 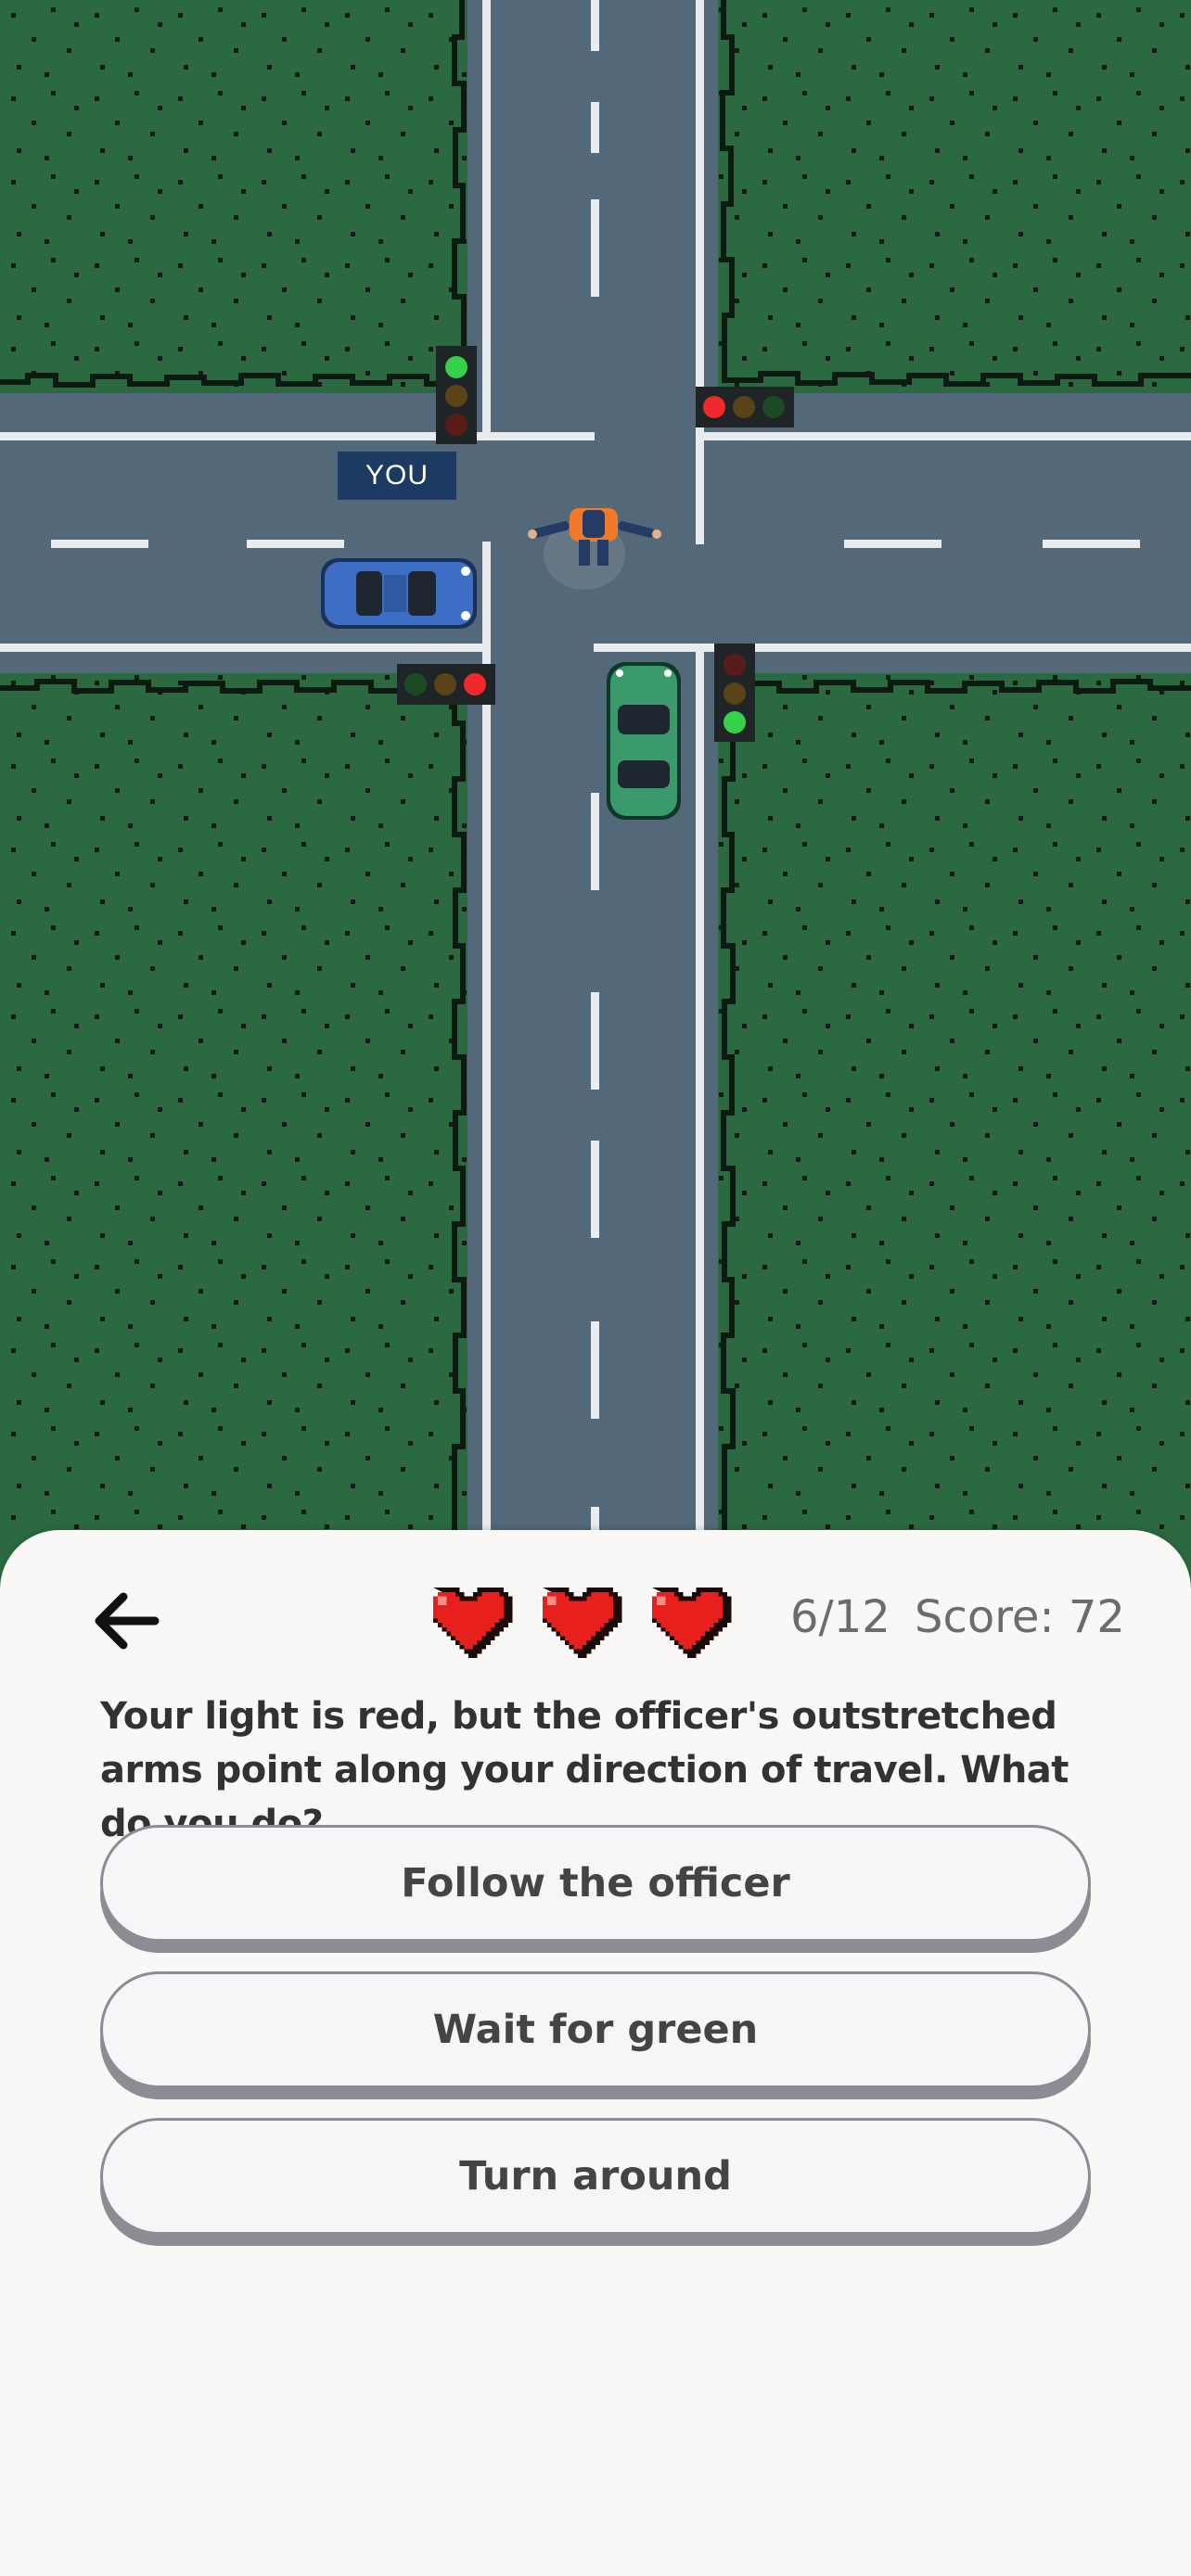 I want to click on traffic-light-ne, so click(x=745, y=407).